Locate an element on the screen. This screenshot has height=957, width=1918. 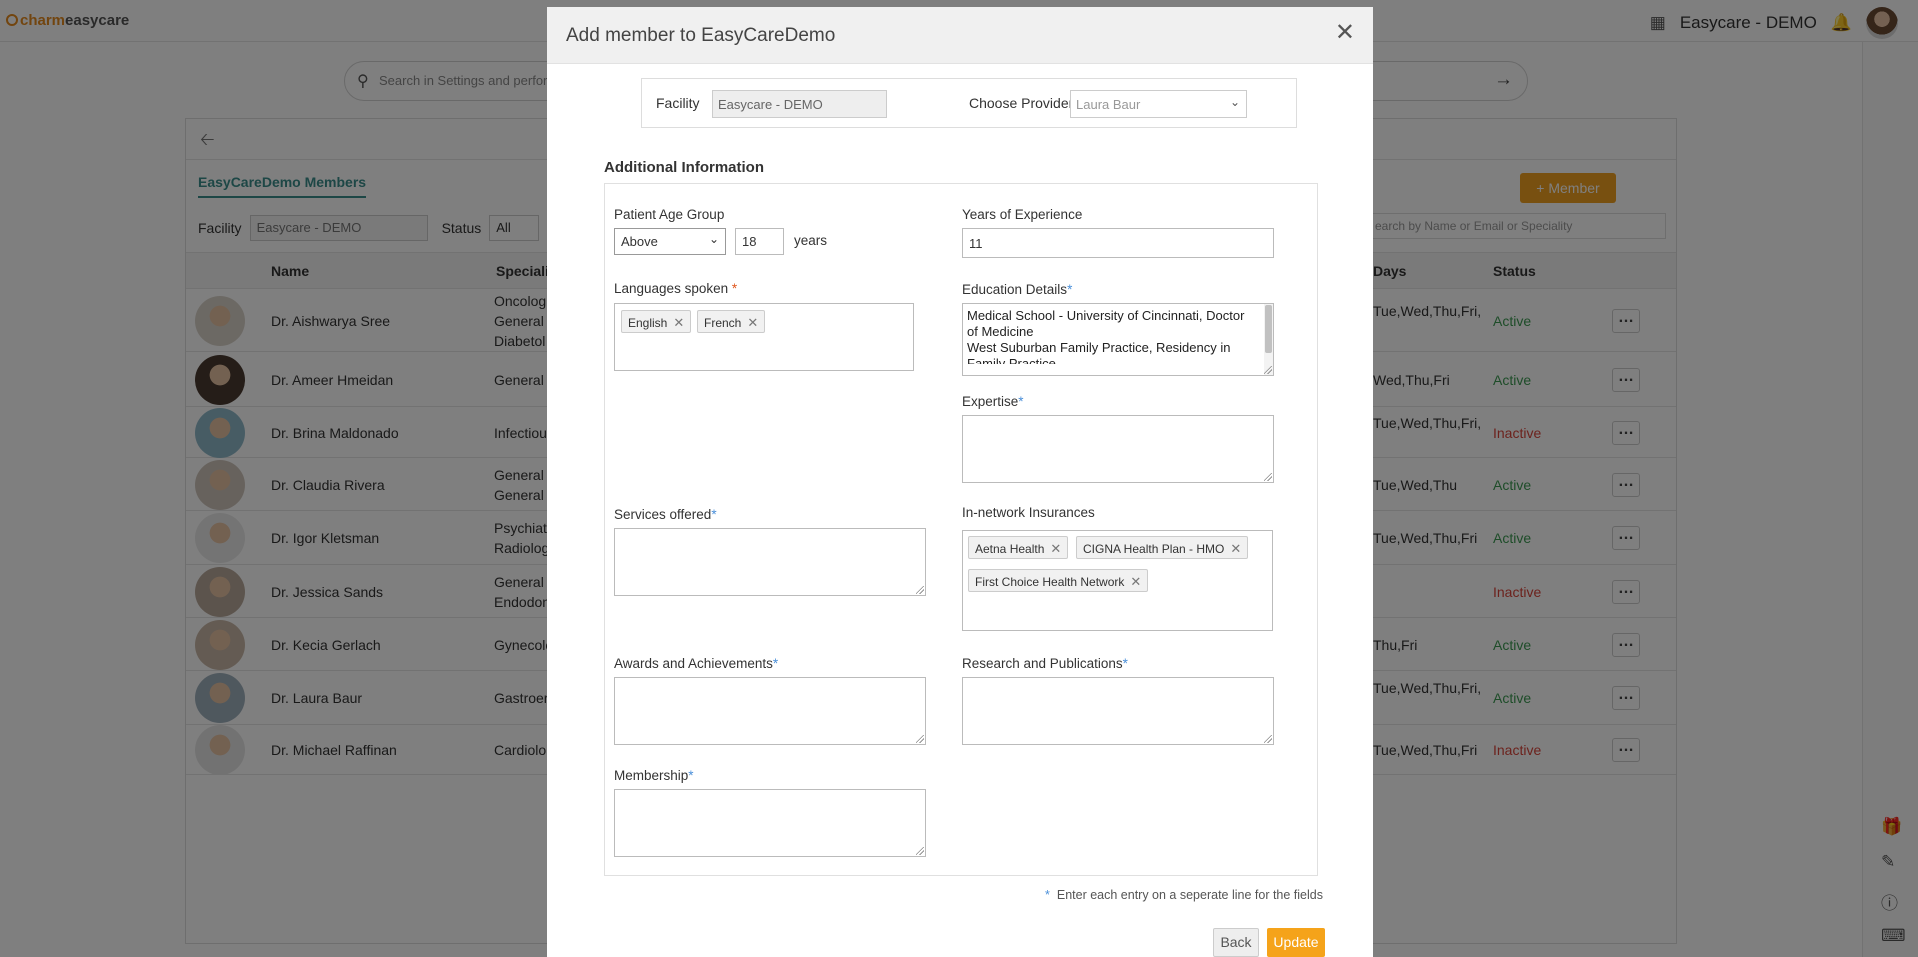
insurance-tag: CIGNA Health Plan - HMO ✕ is located at coordinates (1162, 547).